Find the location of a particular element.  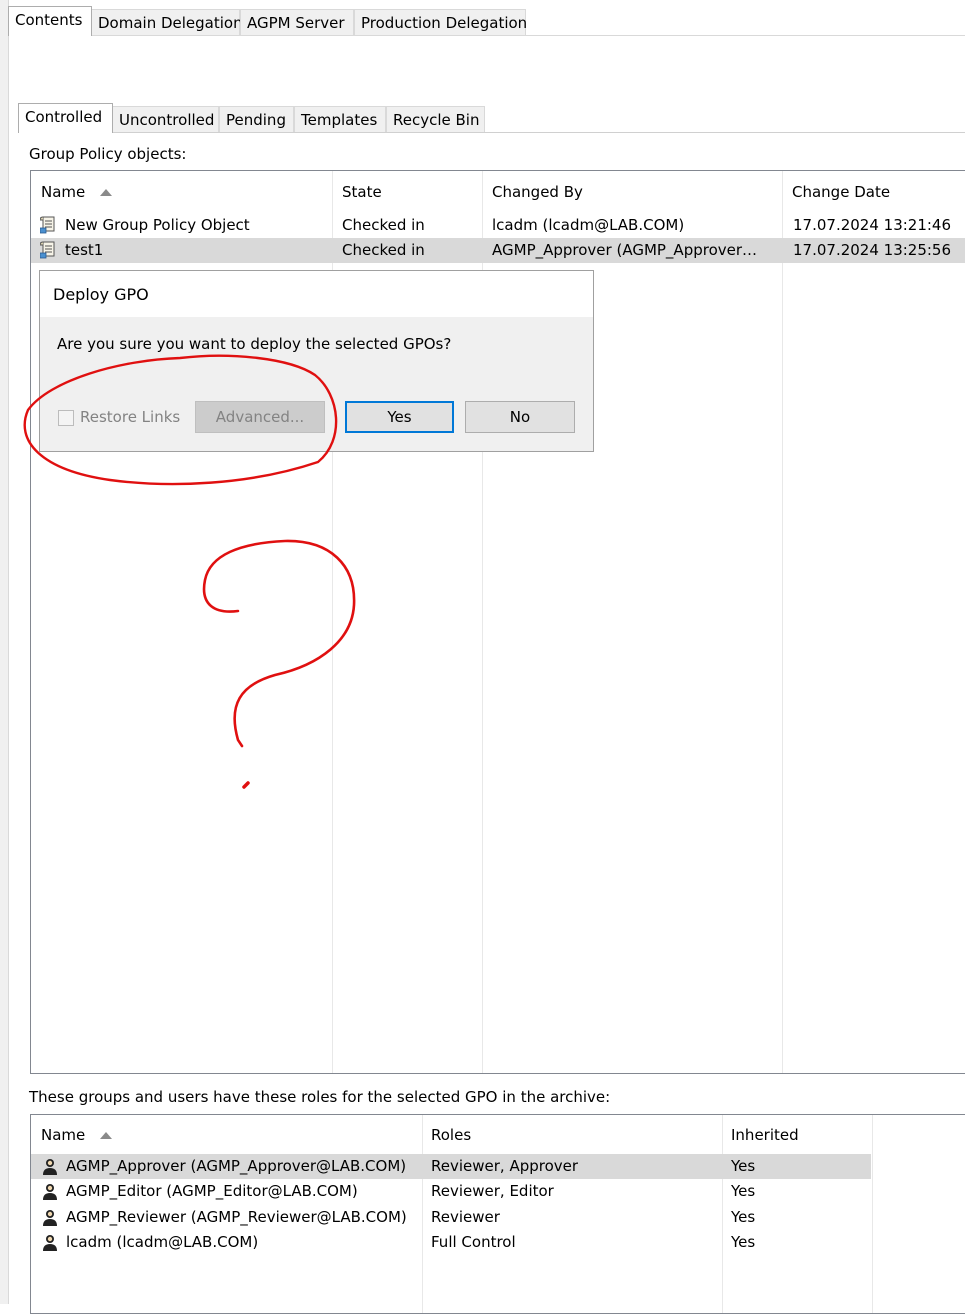

column-header-name: Name is located at coordinates (63, 1135).